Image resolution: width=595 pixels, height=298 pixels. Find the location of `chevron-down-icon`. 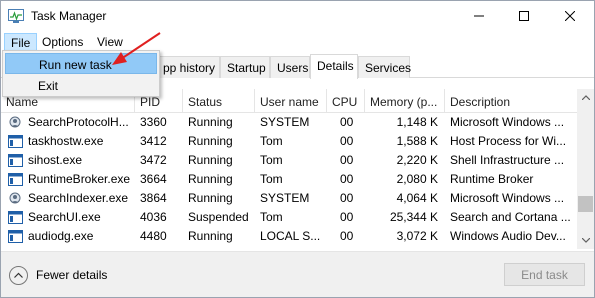

chevron-down-icon is located at coordinates (585, 240).